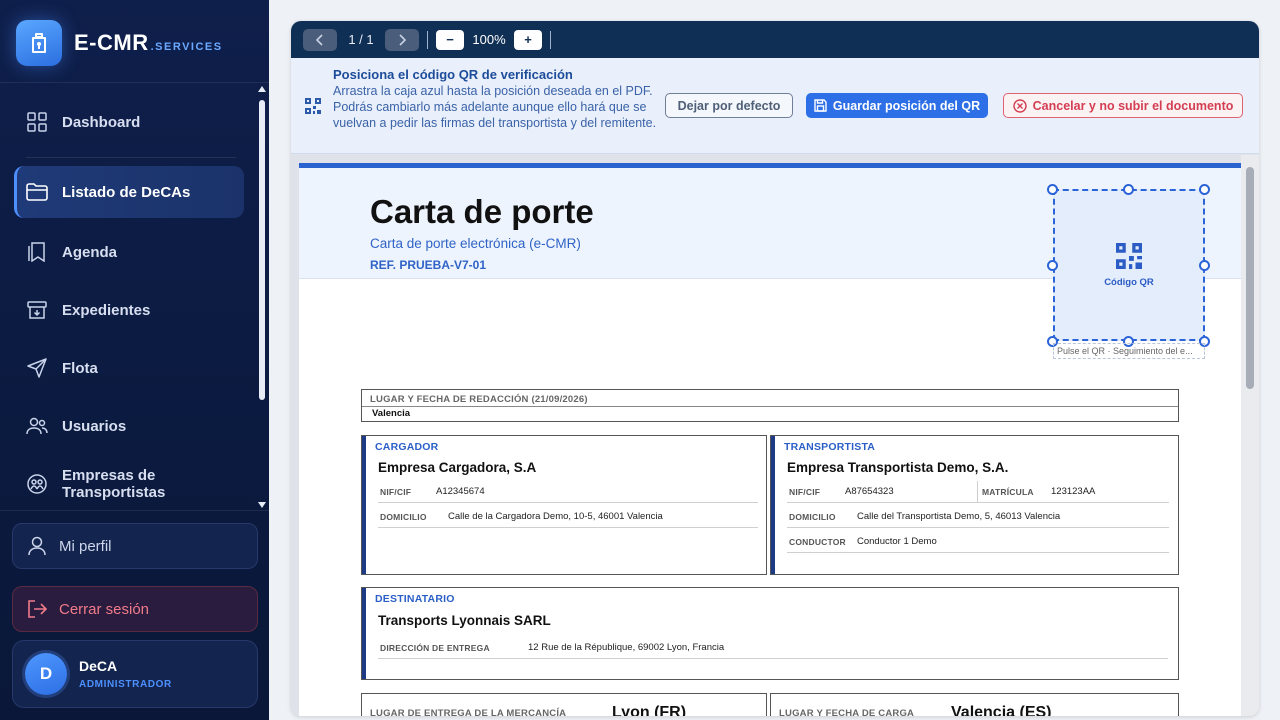 The height and width of the screenshot is (720, 1280). I want to click on resize-handle-top, so click(1128, 189).